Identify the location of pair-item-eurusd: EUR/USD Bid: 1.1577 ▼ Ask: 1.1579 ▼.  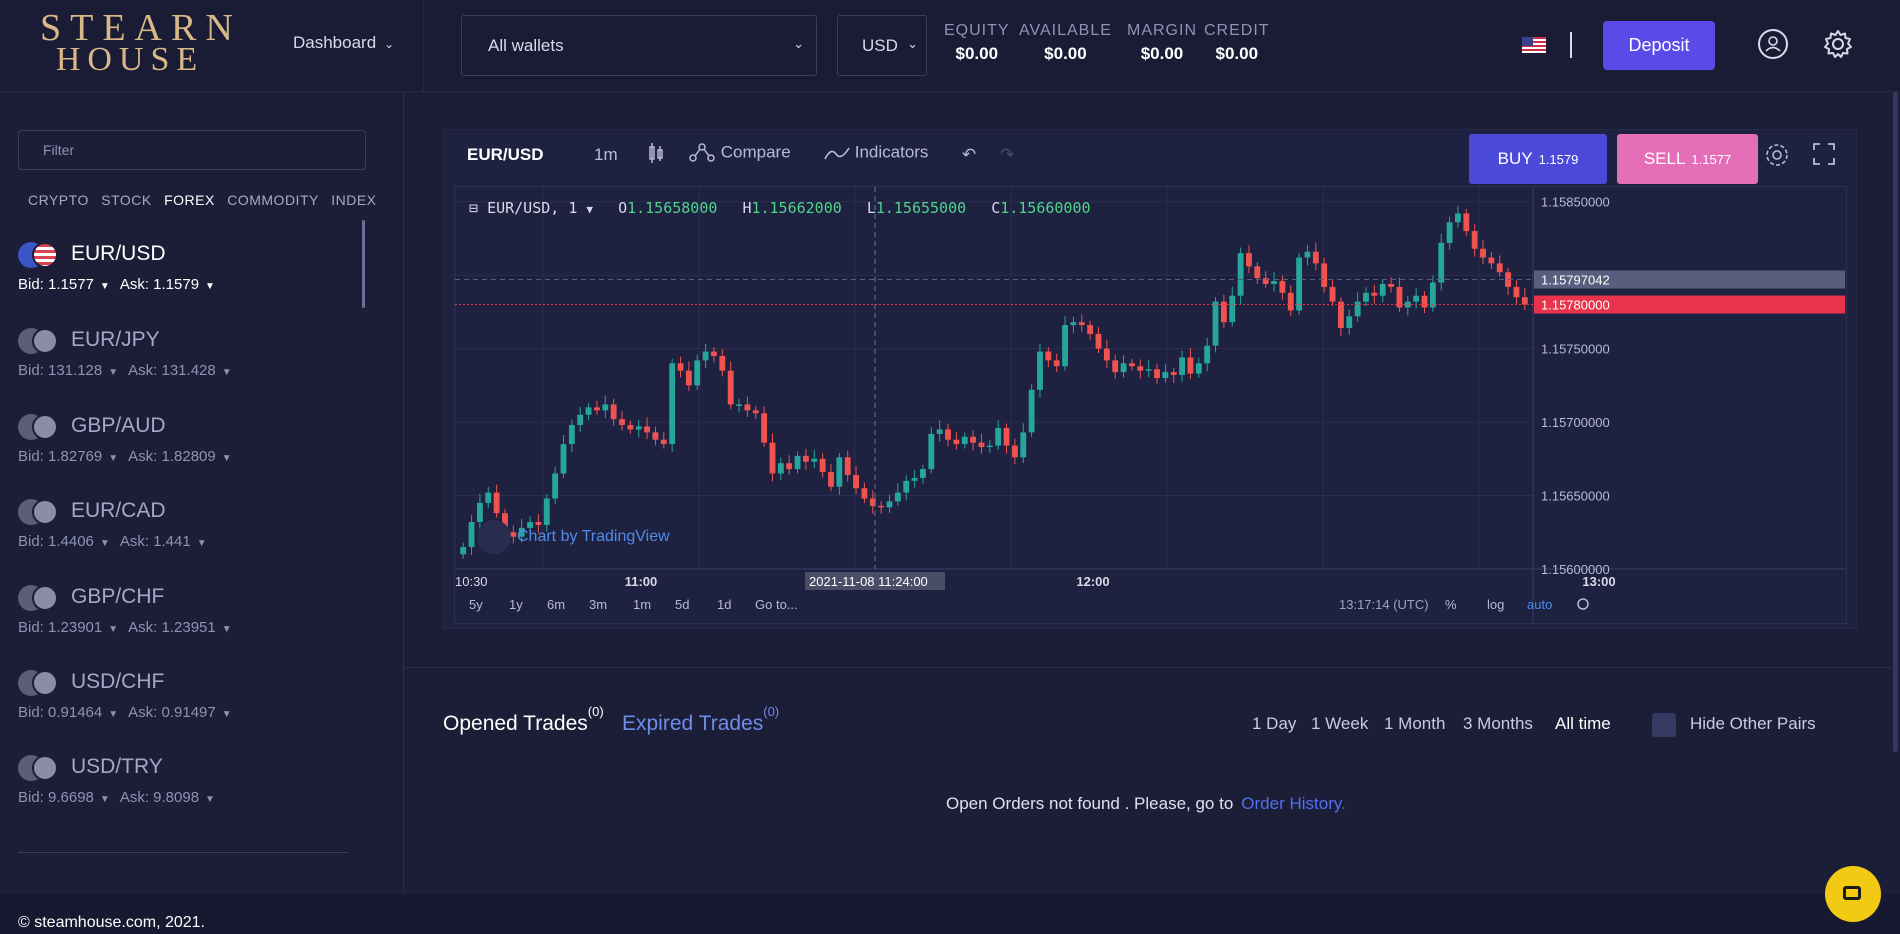
(188, 273).